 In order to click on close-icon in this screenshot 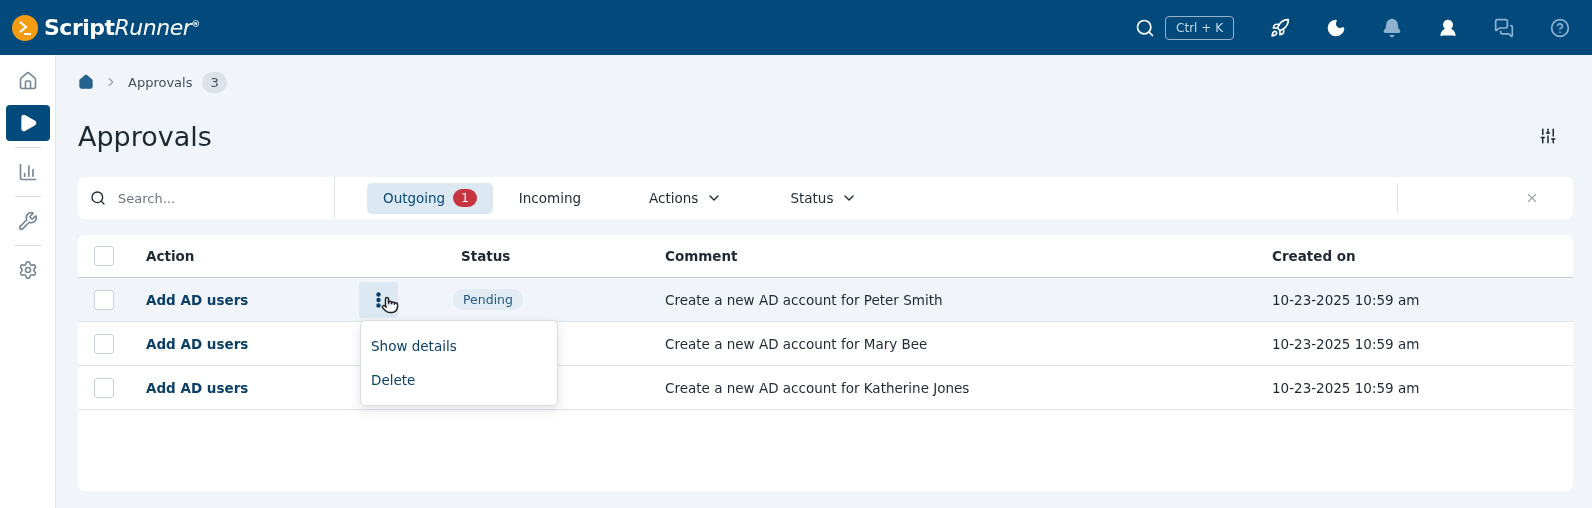, I will do `click(1532, 198)`.